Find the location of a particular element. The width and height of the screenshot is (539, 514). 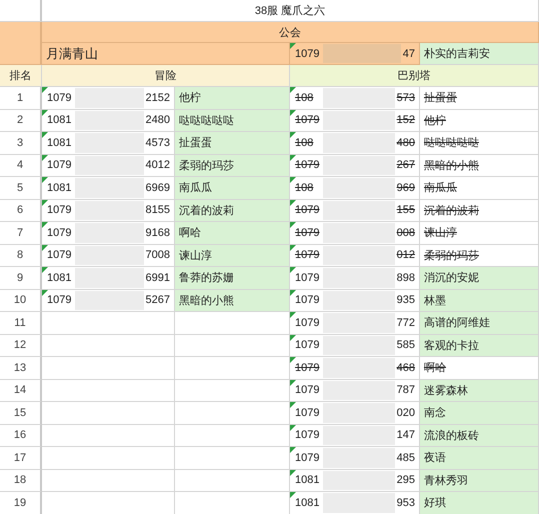

row-number: 9 is located at coordinates (21, 278).